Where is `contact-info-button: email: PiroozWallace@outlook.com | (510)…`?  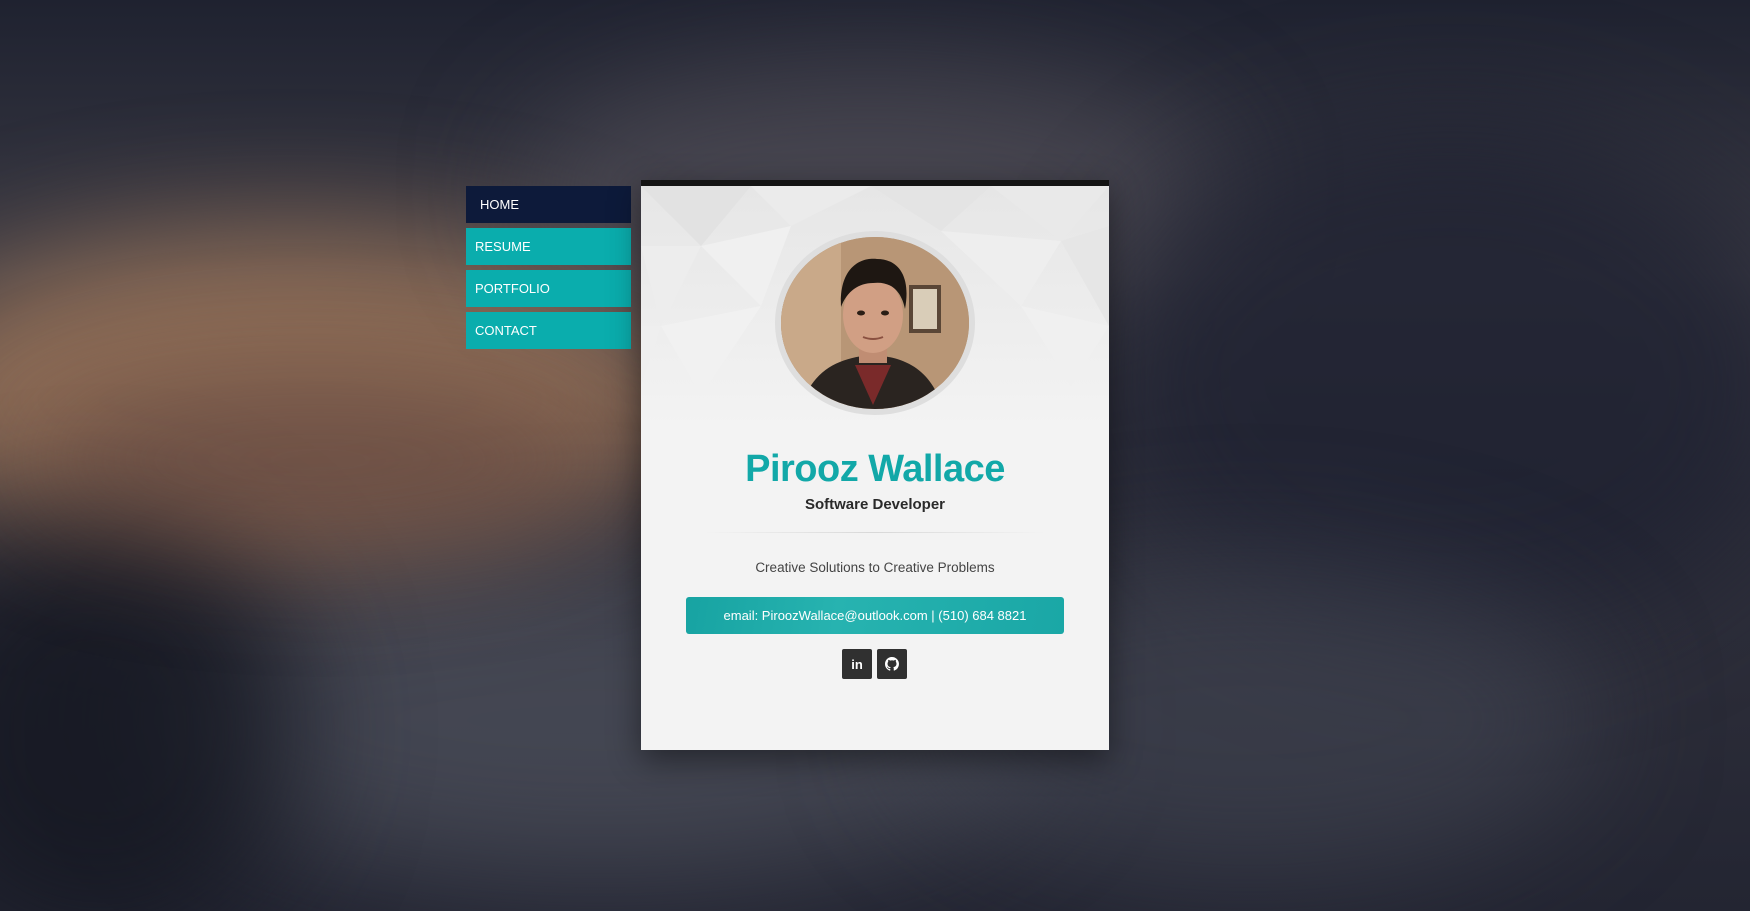 contact-info-button: email: PiroozWallace@outlook.com | (510)… is located at coordinates (875, 615).